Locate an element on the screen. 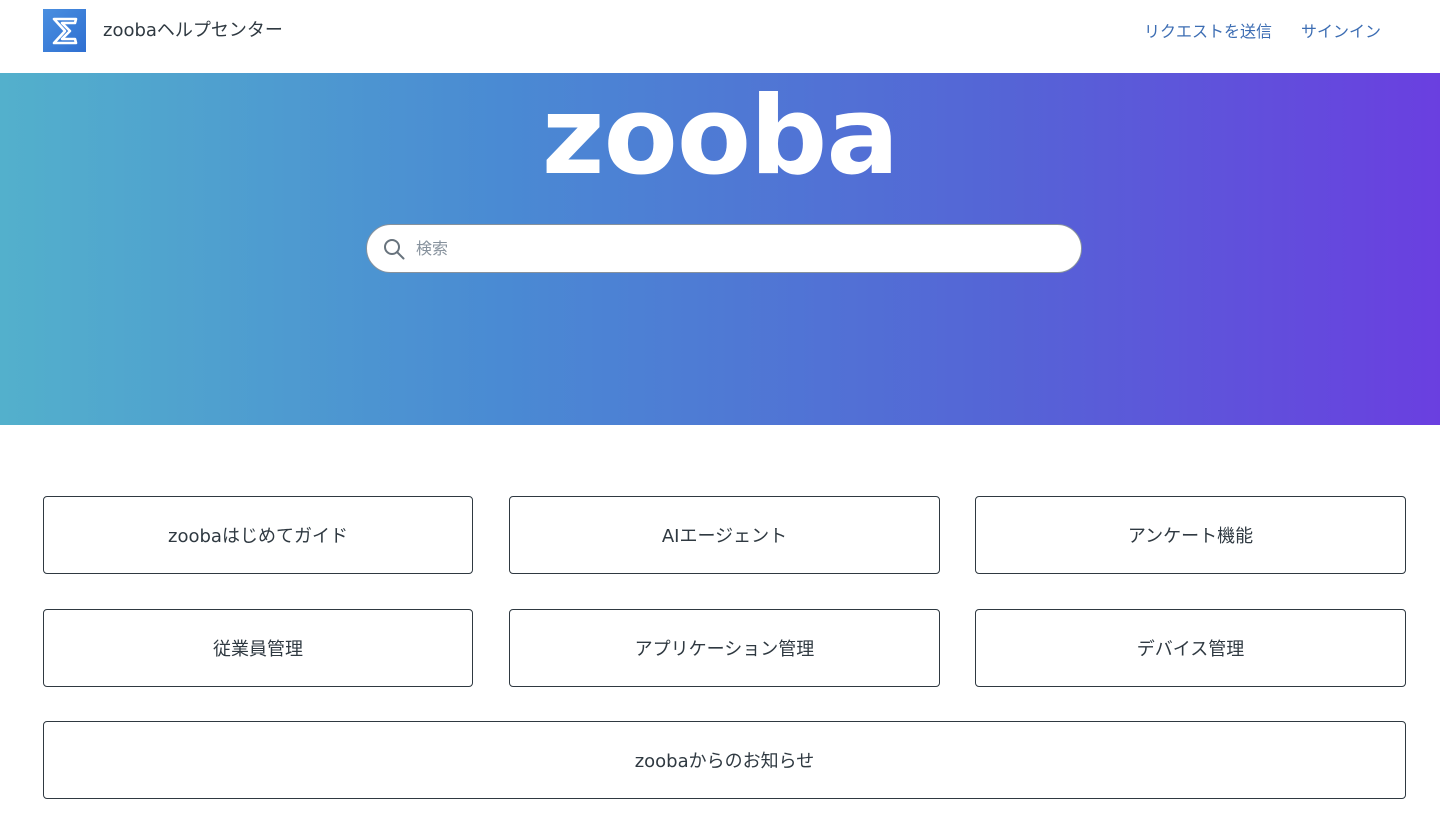 The height and width of the screenshot is (819, 1440). hourglass-logo-icon is located at coordinates (64, 30).